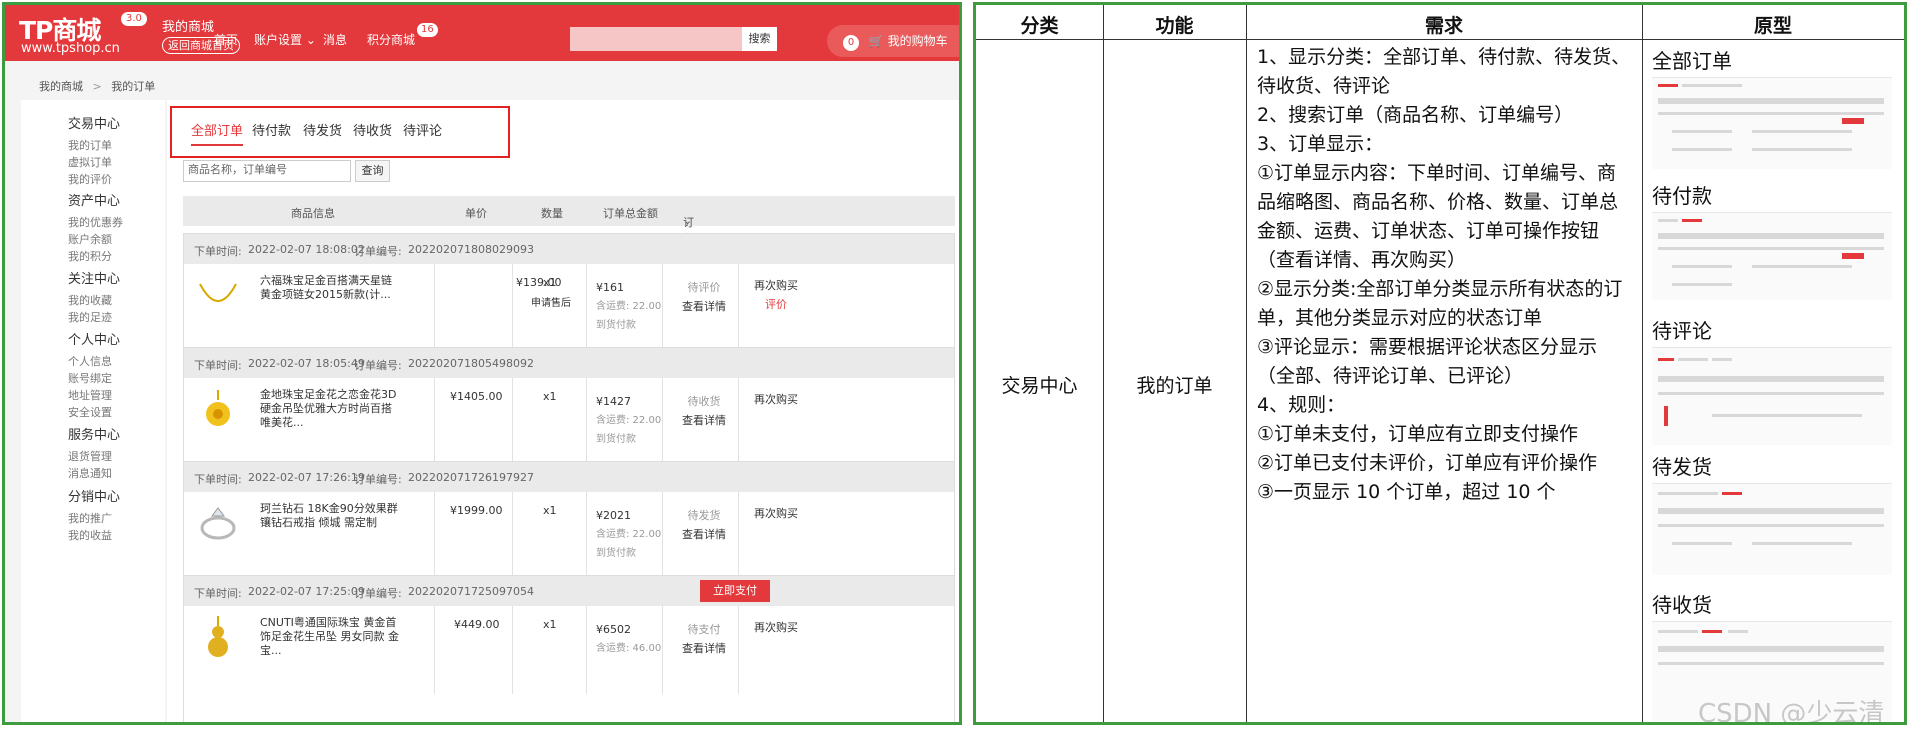 The image size is (1909, 729). I want to click on sidebar-item-account-binding: 账号绑定, so click(90, 378).